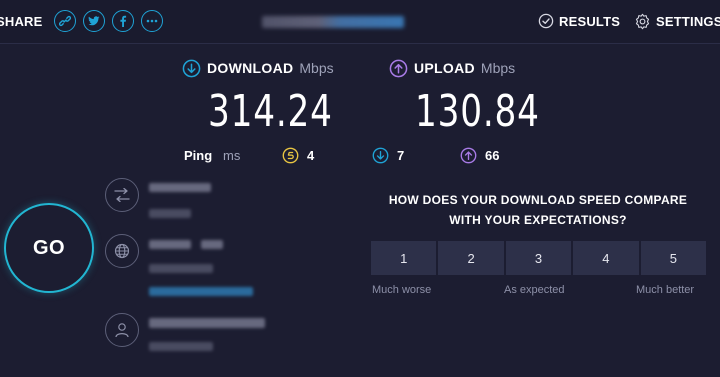  I want to click on ping-download-value: 7, so click(401, 155).